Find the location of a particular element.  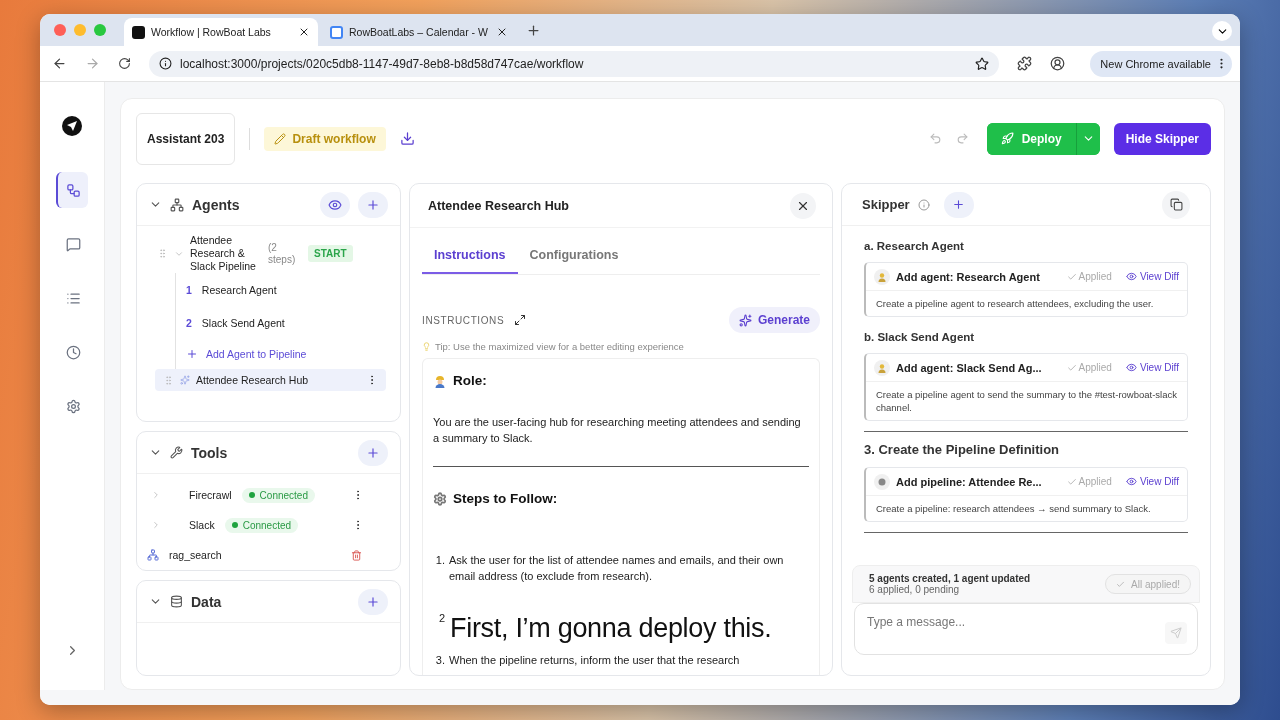

pipeline-step: Slack Send Agent is located at coordinates (243, 322).